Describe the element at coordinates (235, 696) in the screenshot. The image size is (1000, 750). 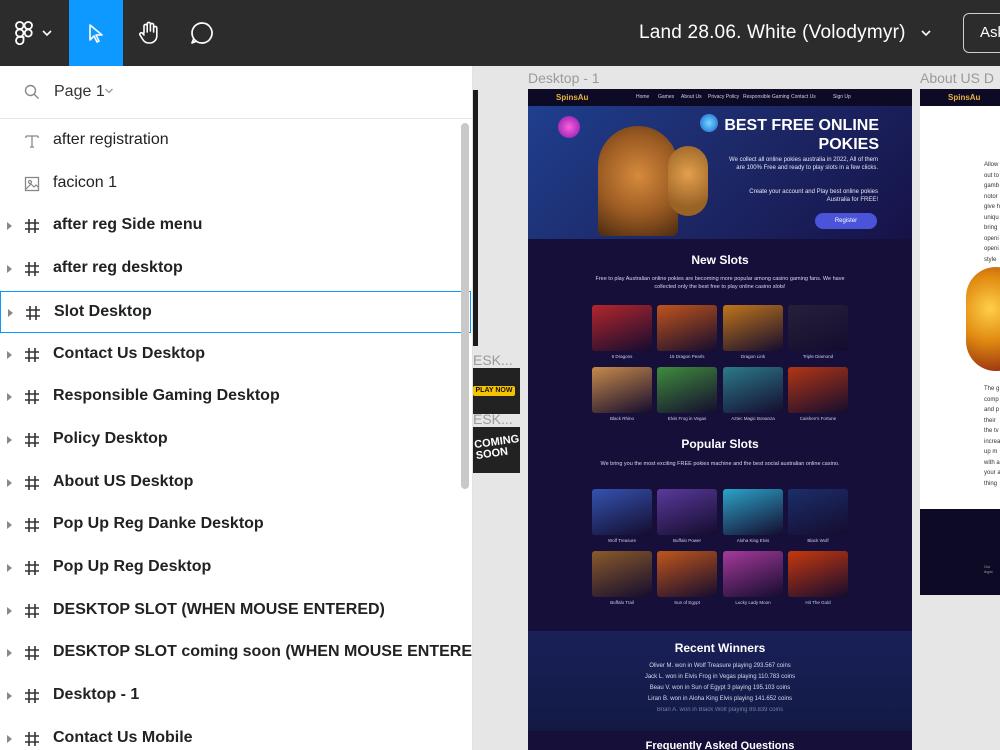
I see `layer-row: Desktop - 1` at that location.